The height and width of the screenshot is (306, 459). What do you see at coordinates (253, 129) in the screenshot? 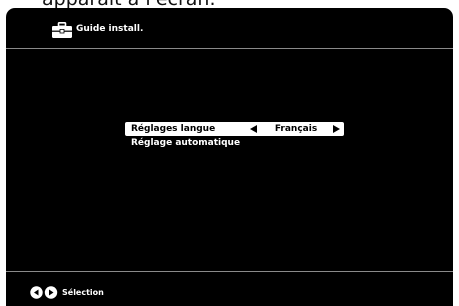
I see `arrow-left-icon` at bounding box center [253, 129].